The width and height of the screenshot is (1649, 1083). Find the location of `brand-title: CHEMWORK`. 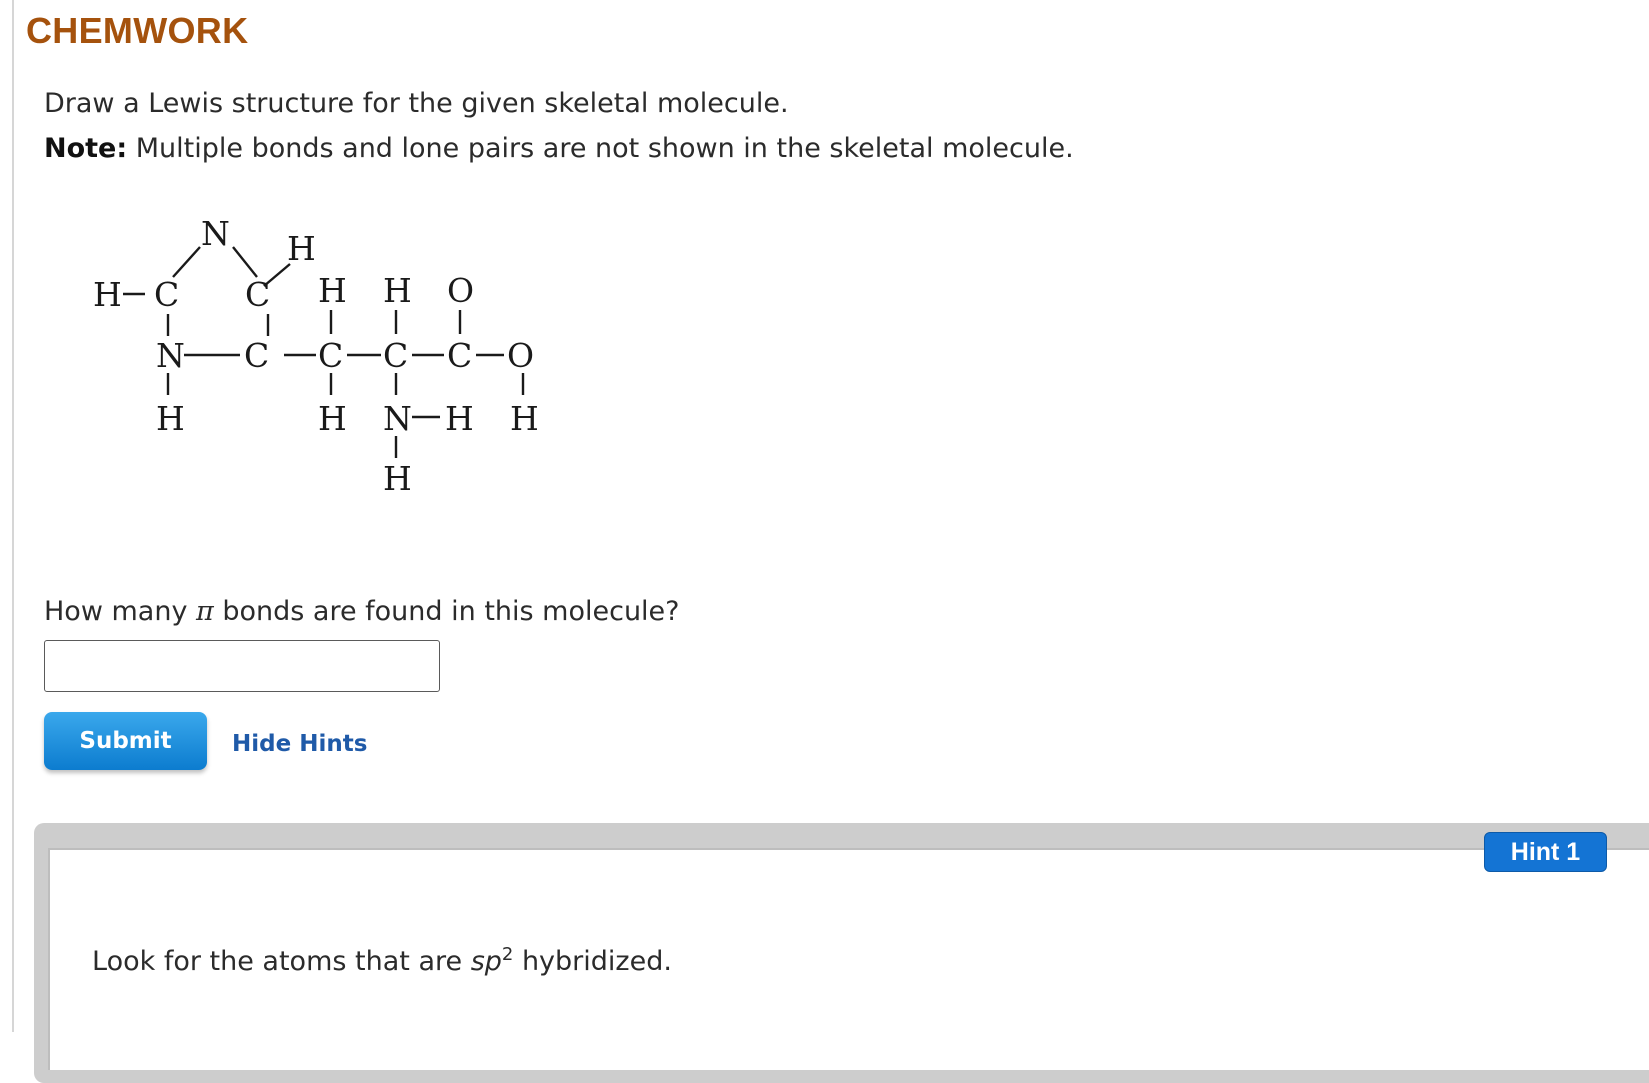

brand-title: CHEMWORK is located at coordinates (137, 30).